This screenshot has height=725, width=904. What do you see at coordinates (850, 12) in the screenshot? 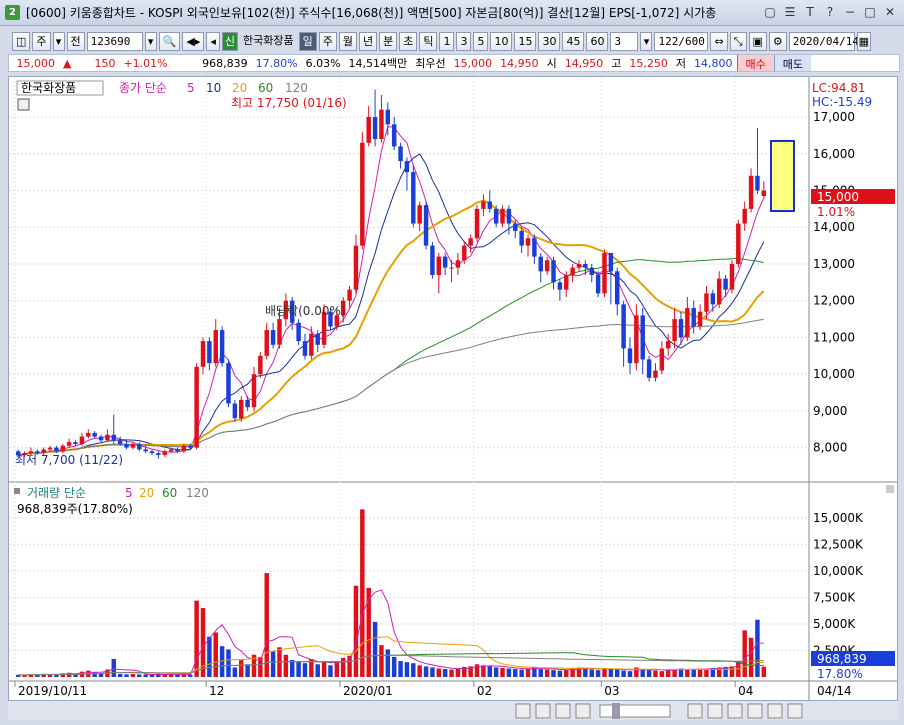
I see `minimize-icon: −` at bounding box center [850, 12].